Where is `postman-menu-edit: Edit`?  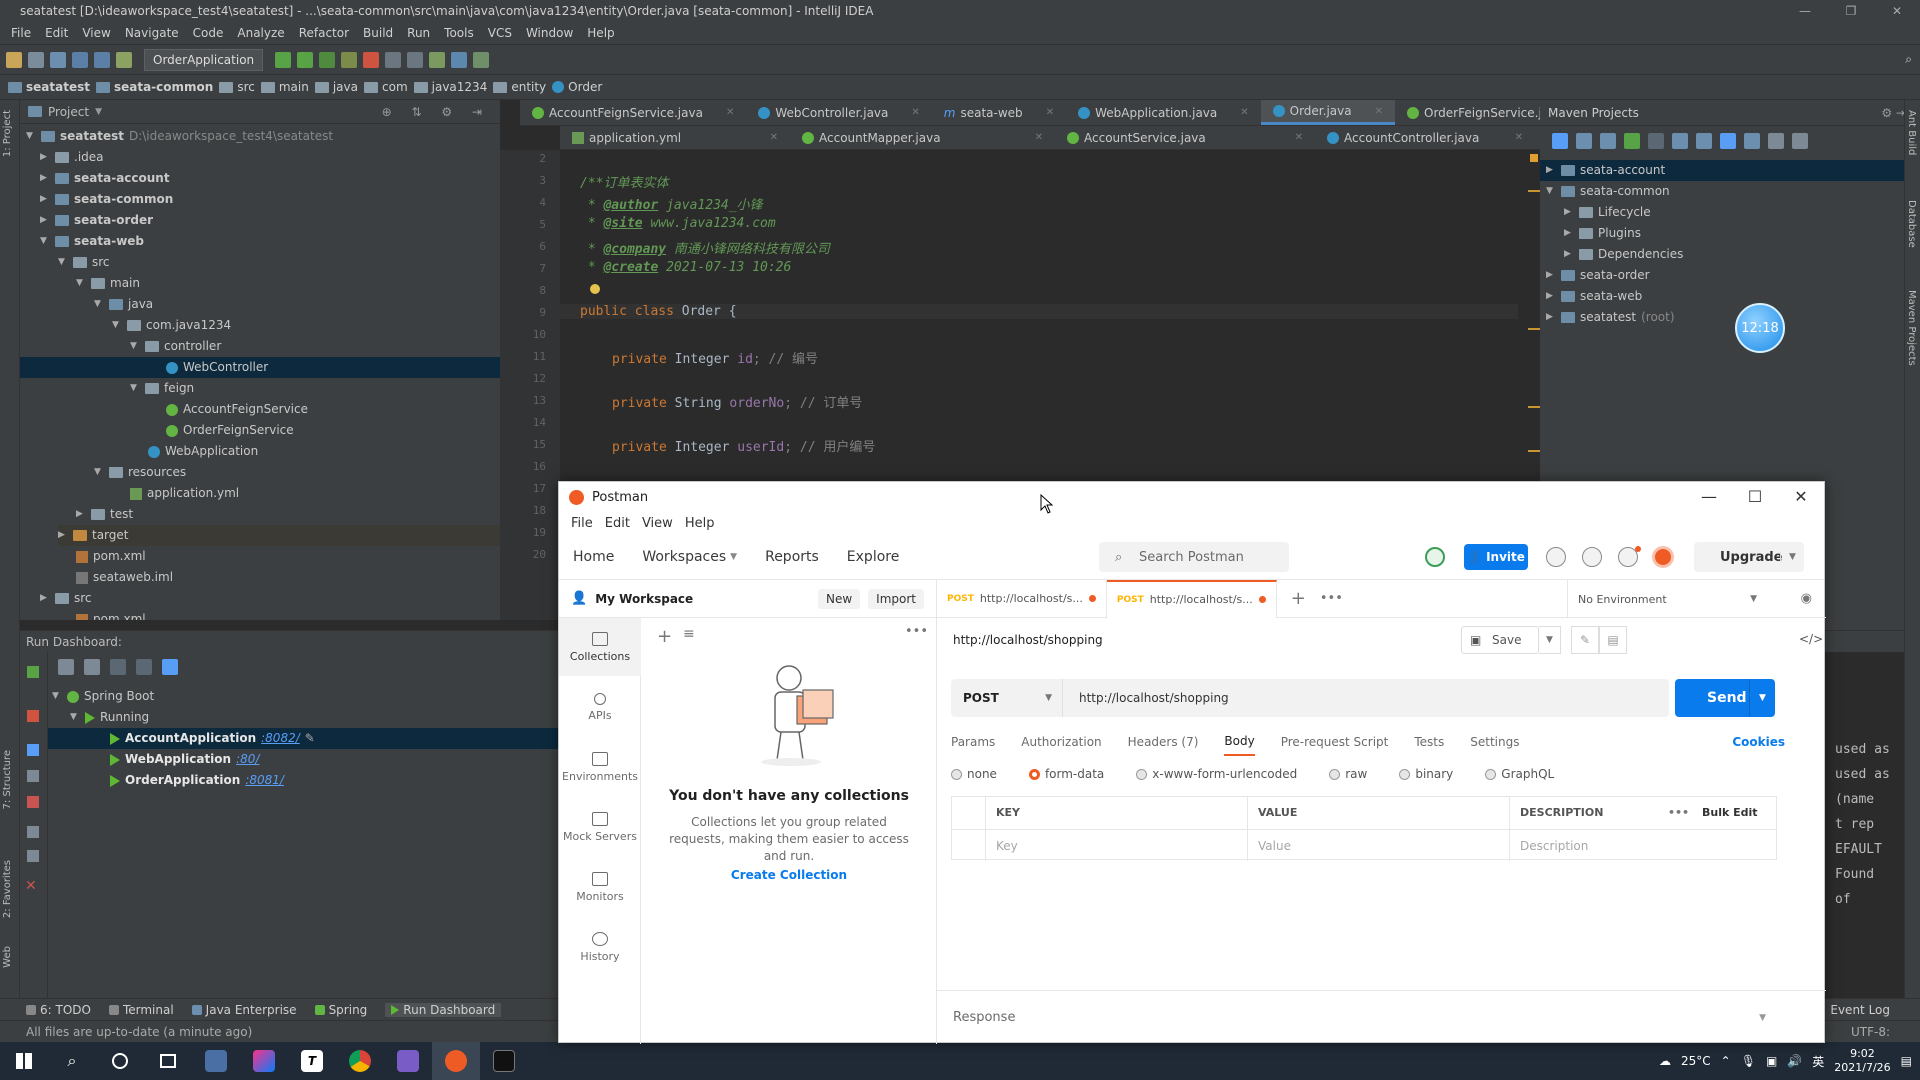
postman-menu-edit: Edit is located at coordinates (617, 523).